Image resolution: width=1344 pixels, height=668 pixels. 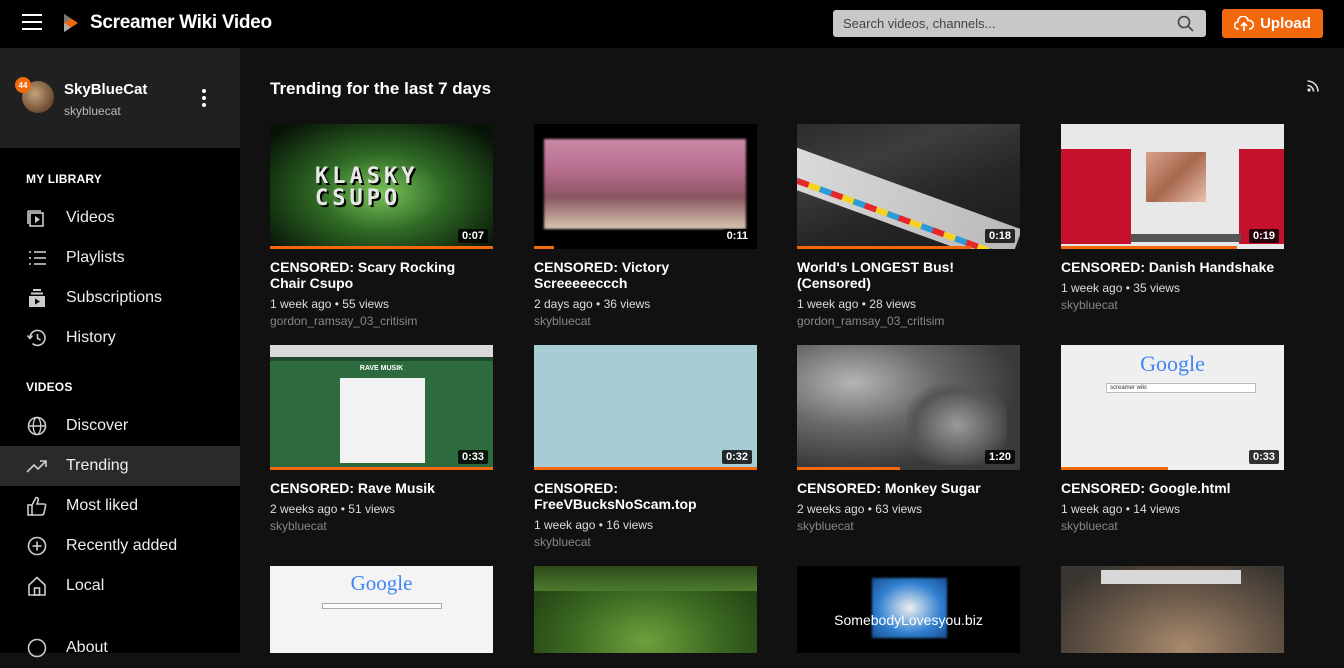 I want to click on plus-circle-icon, so click(x=37, y=546).